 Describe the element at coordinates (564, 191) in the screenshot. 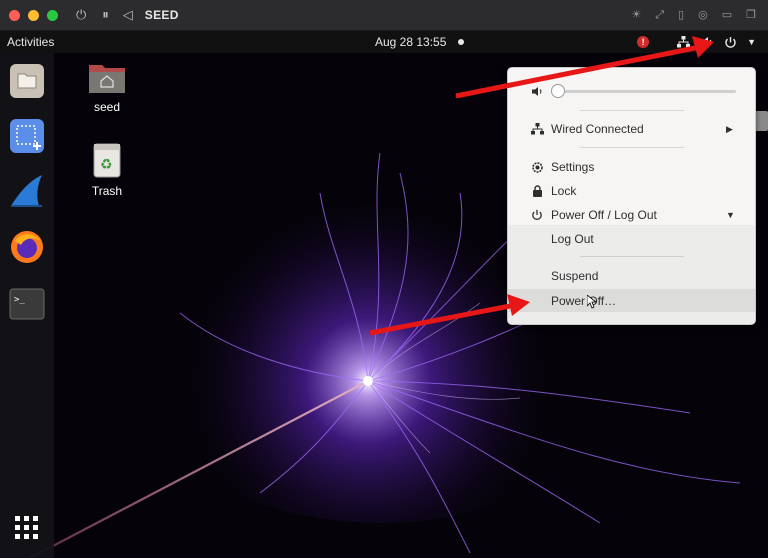

I see `lock-label: Lock` at that location.